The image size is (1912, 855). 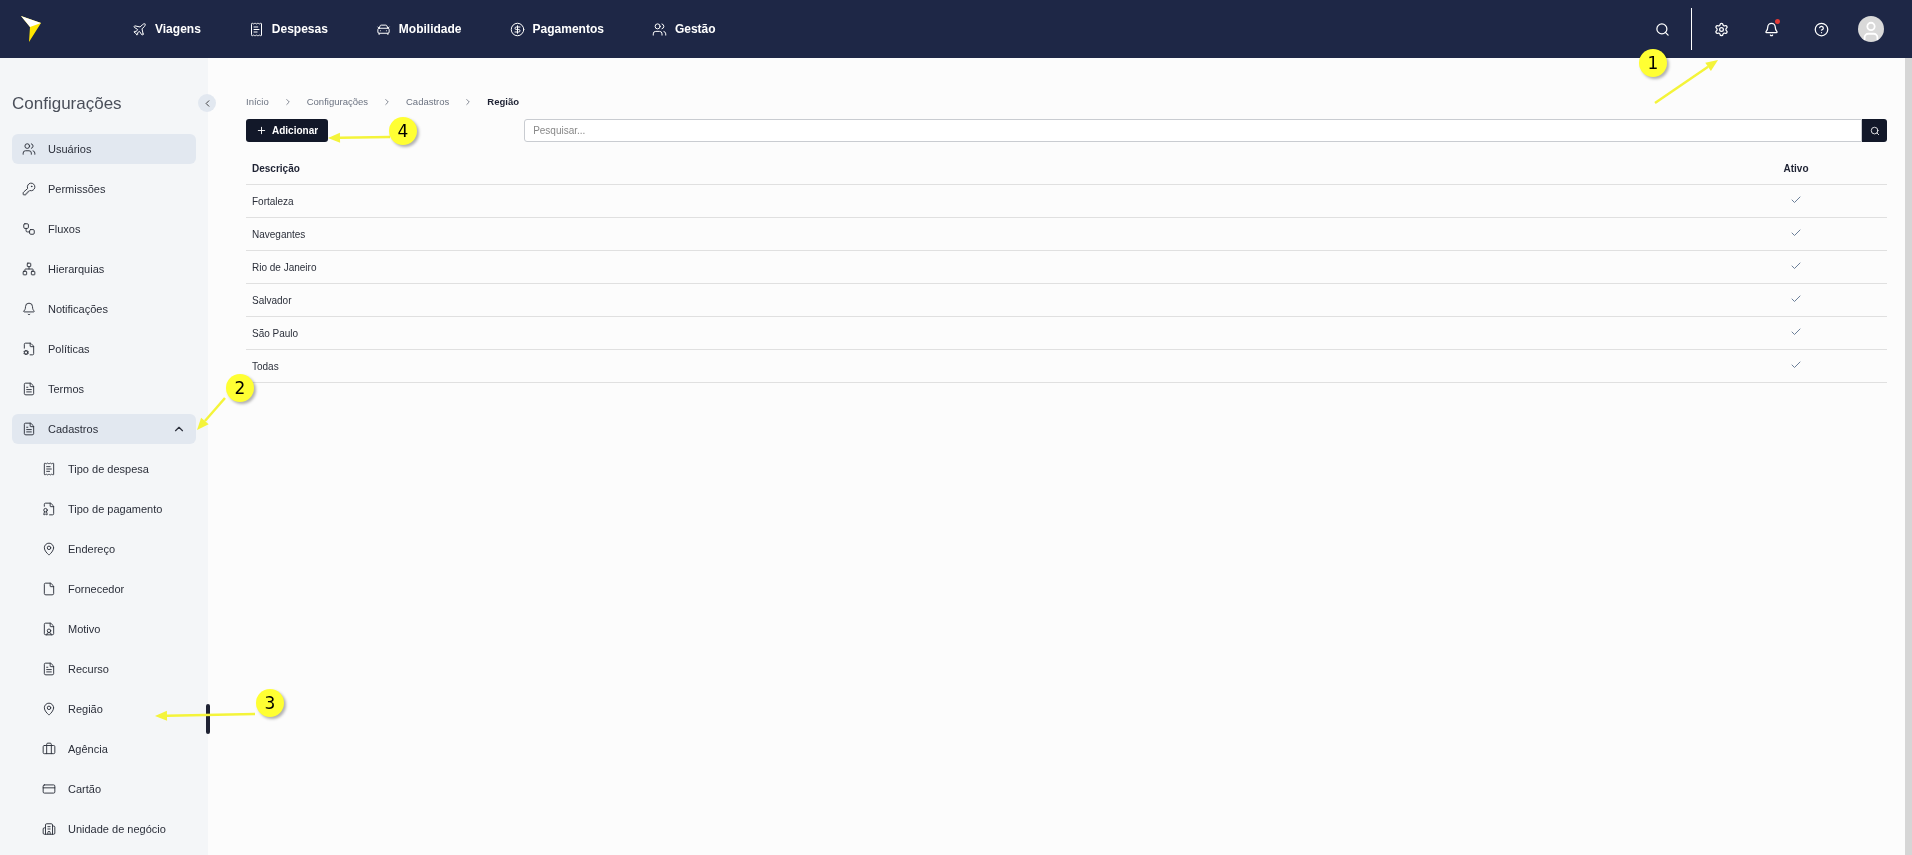 I want to click on nav-link: Viagens, so click(x=166, y=29).